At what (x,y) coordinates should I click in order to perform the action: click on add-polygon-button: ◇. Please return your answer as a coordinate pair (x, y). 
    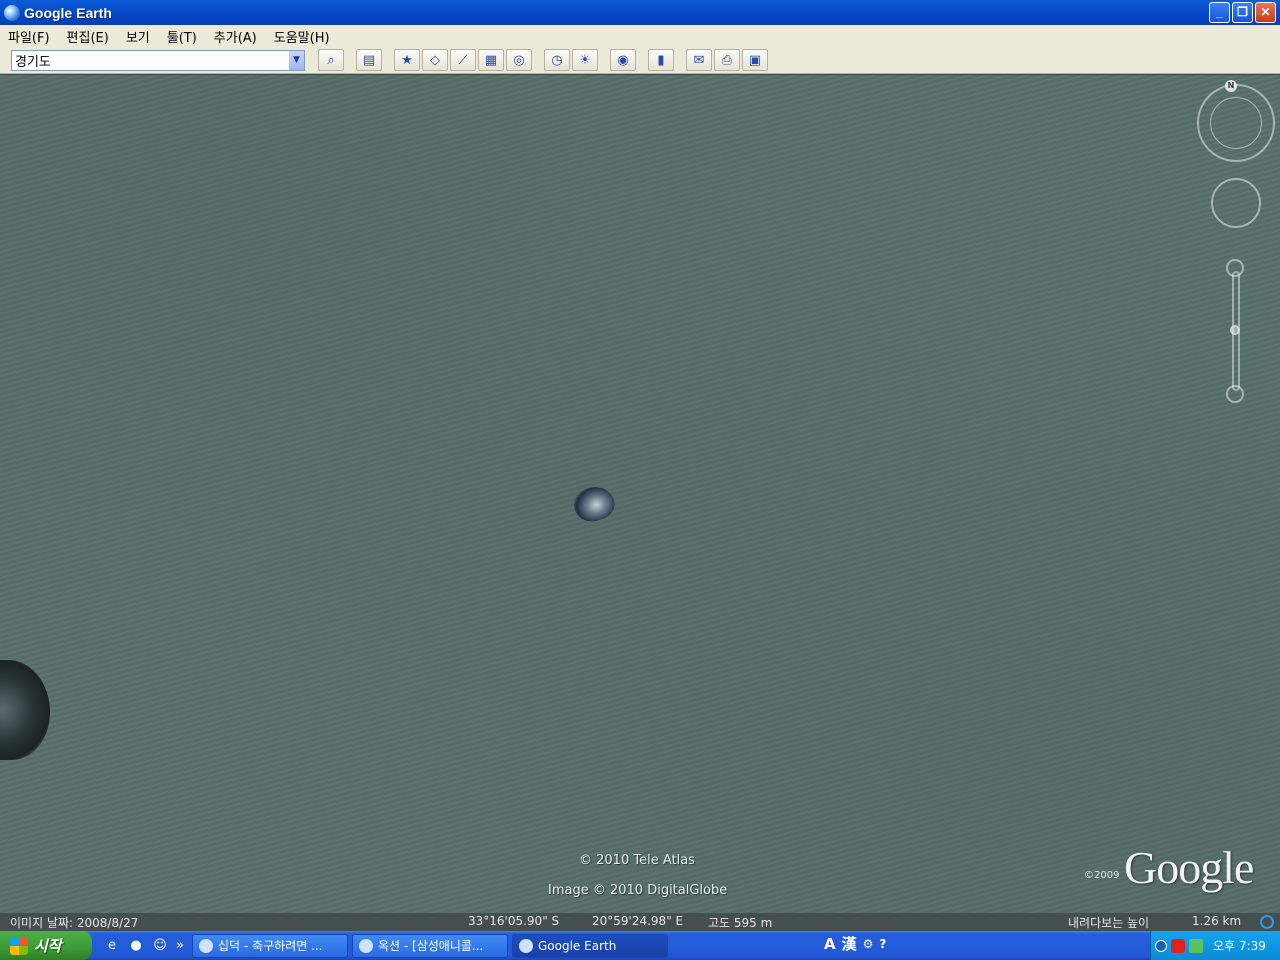
    Looking at the image, I should click on (435, 60).